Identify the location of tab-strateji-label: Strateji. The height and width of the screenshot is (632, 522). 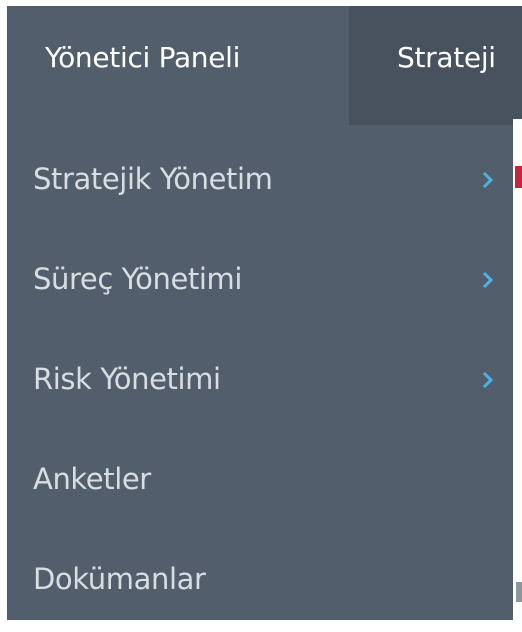
(446, 57).